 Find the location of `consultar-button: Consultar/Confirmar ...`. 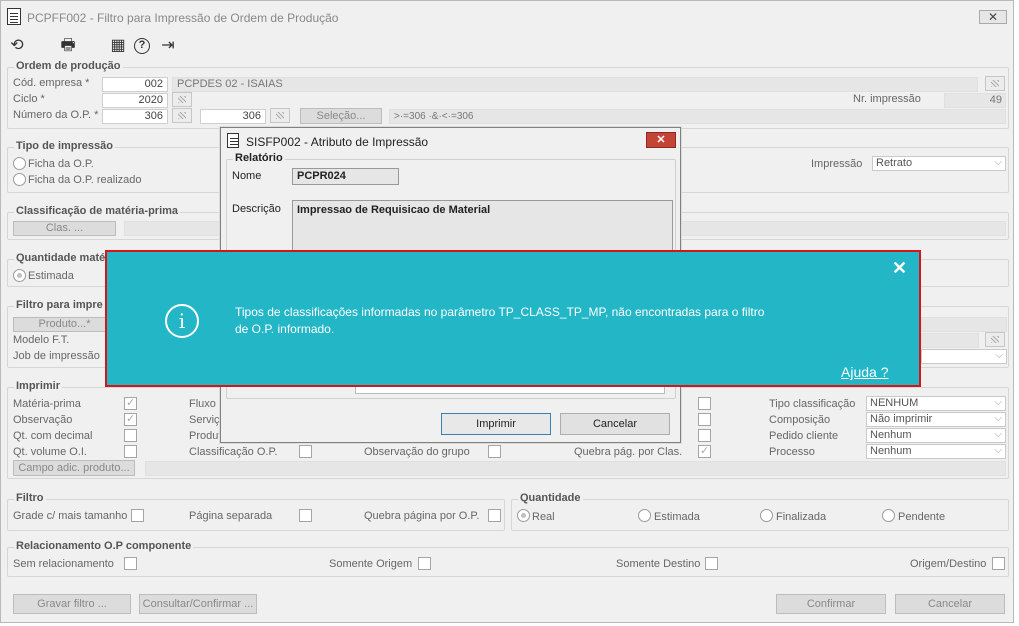

consultar-button: Consultar/Confirmar ... is located at coordinates (198, 604).